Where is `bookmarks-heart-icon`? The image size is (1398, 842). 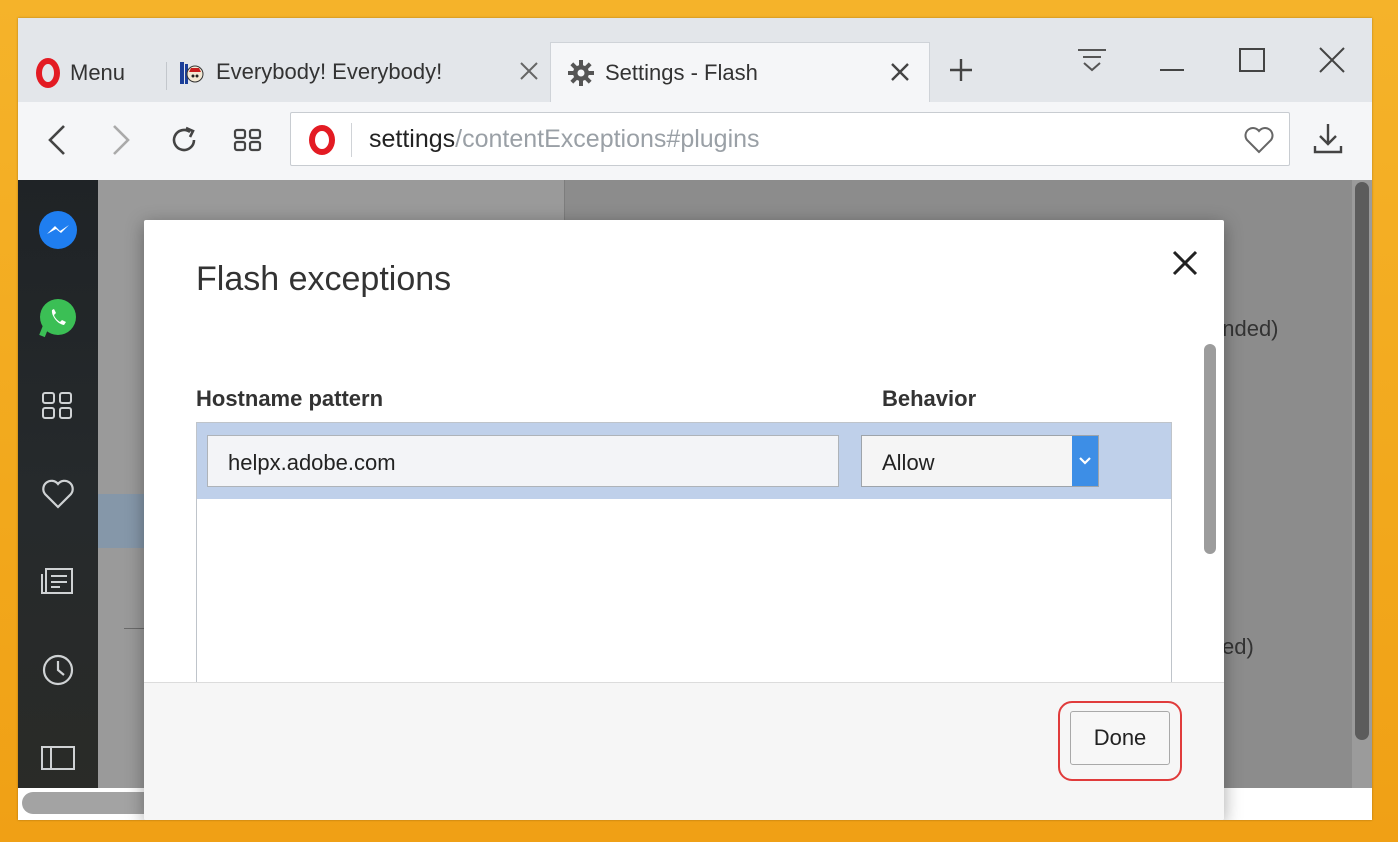 bookmarks-heart-icon is located at coordinates (58, 494).